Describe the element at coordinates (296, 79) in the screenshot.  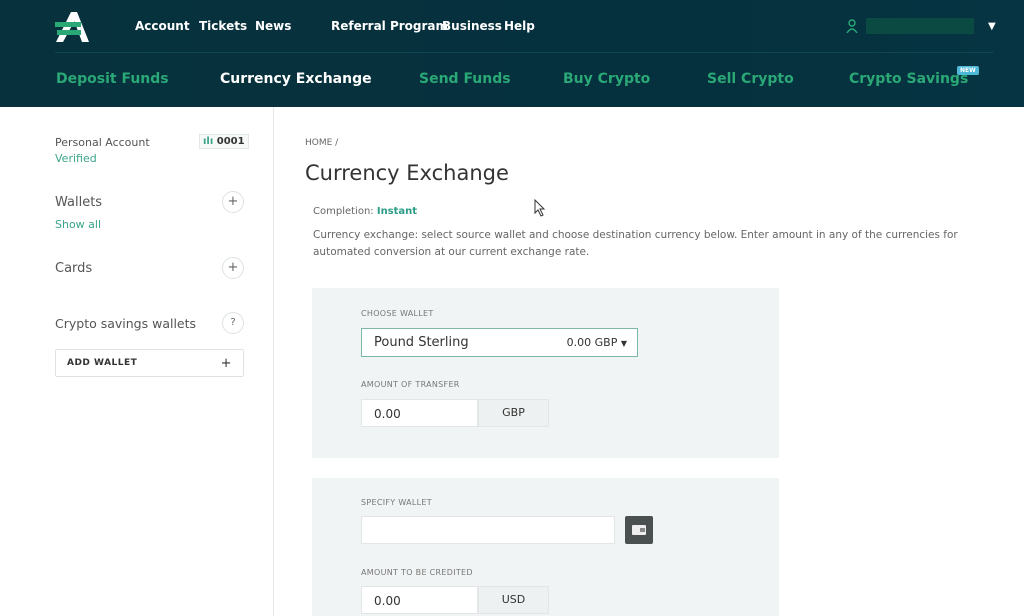
I see `tab-currency-exchange: Currency Exchange` at that location.